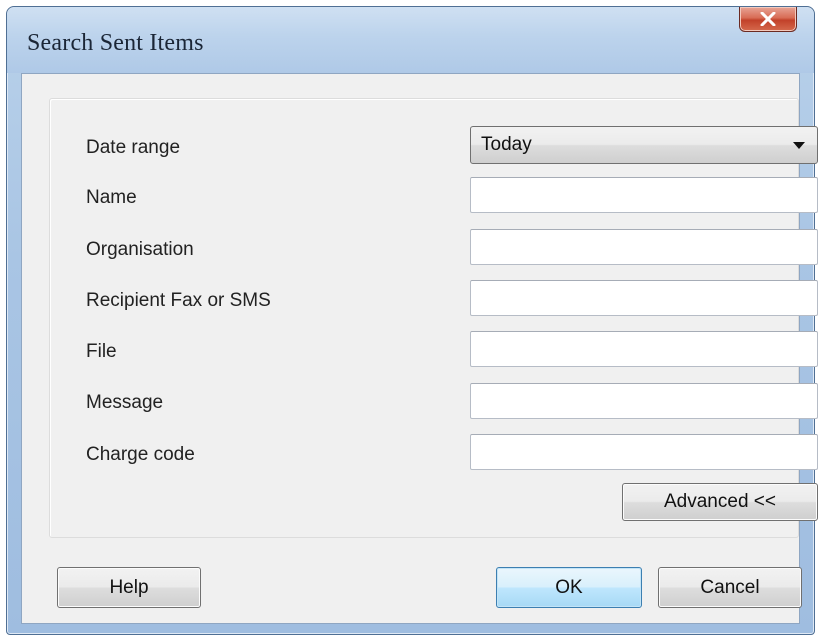 The image size is (819, 638). I want to click on date-range-label: Date range, so click(133, 147).